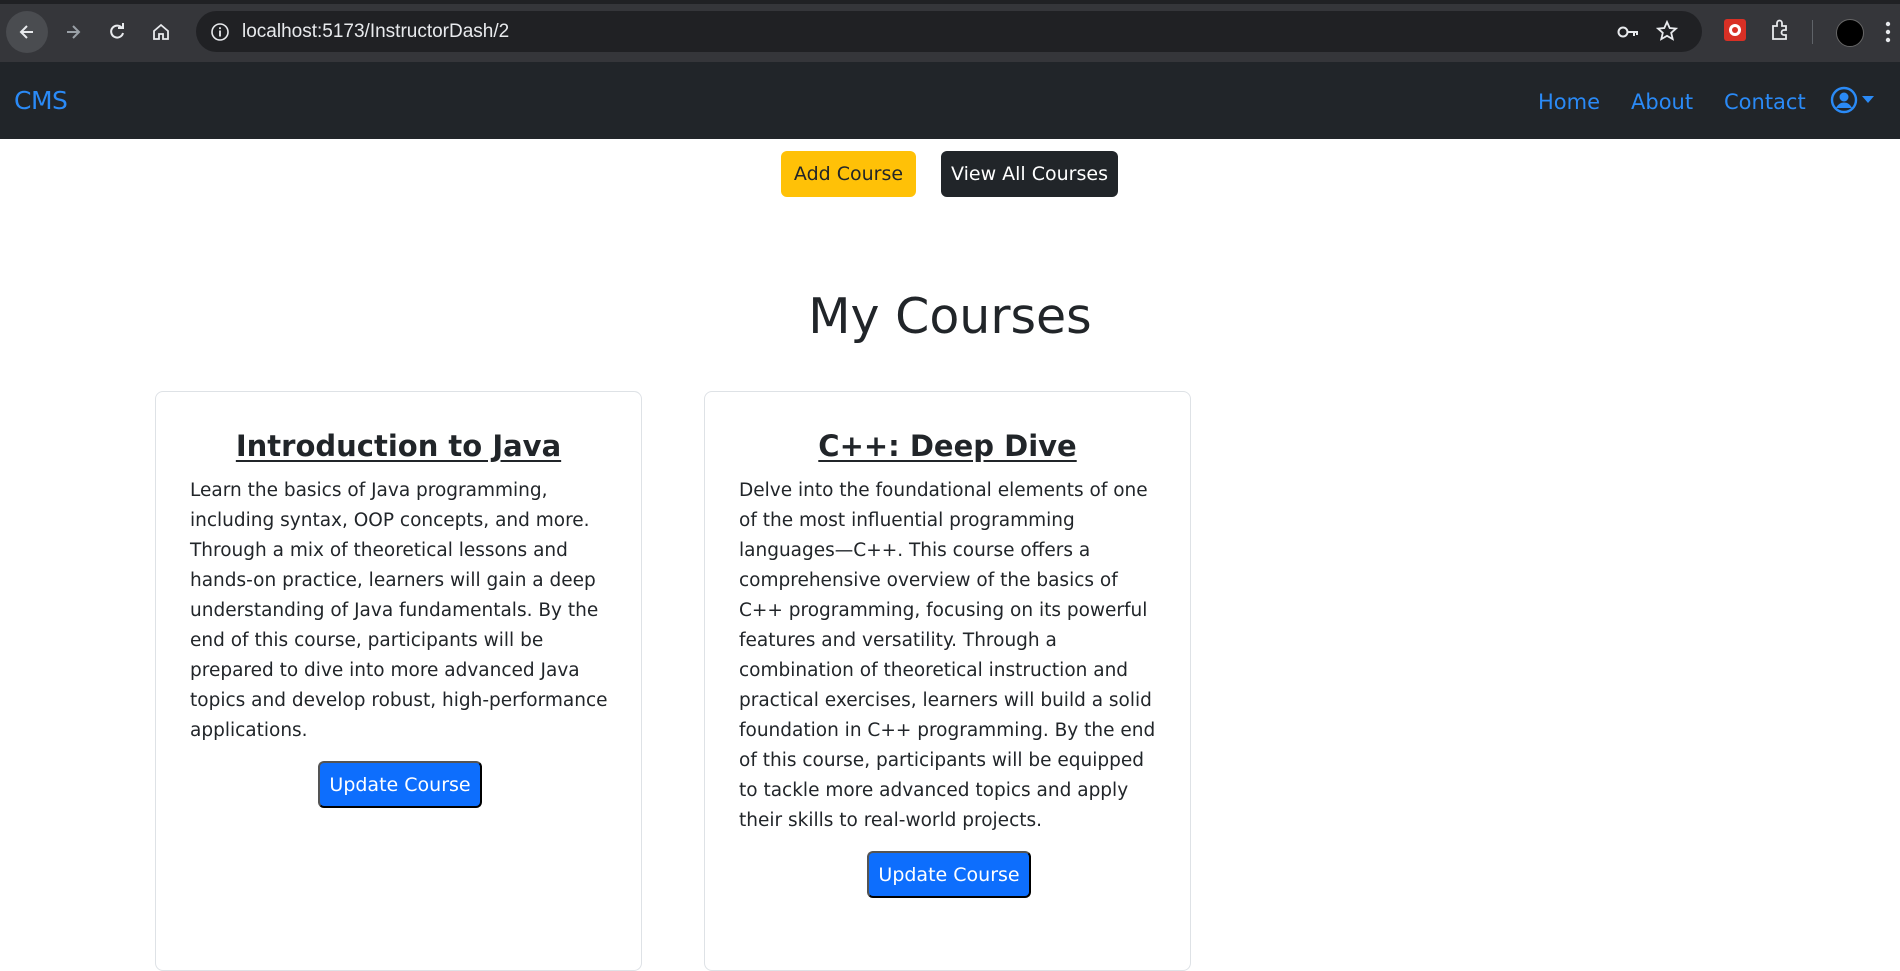  I want to click on url-text: localhost:5173/InstructorDash/2, so click(375, 32).